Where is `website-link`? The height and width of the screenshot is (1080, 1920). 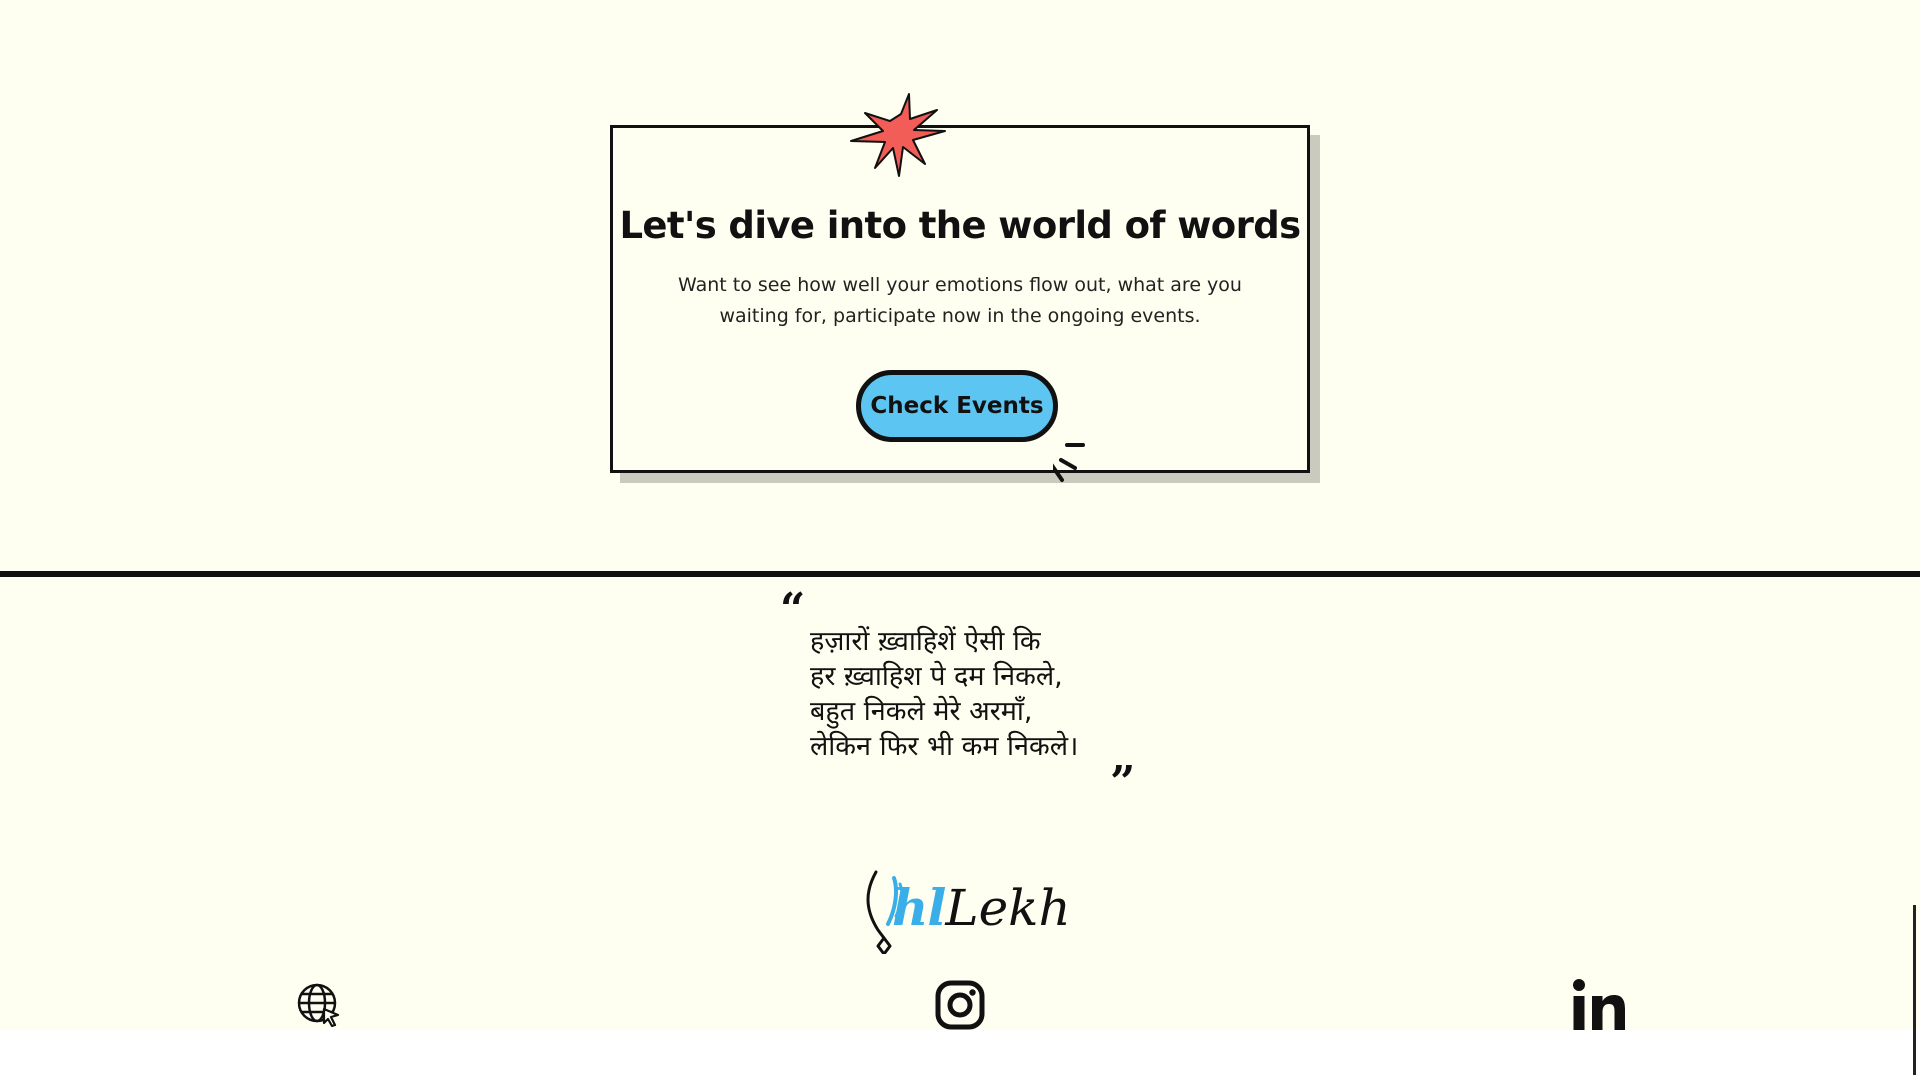
website-link is located at coordinates (319, 1005).